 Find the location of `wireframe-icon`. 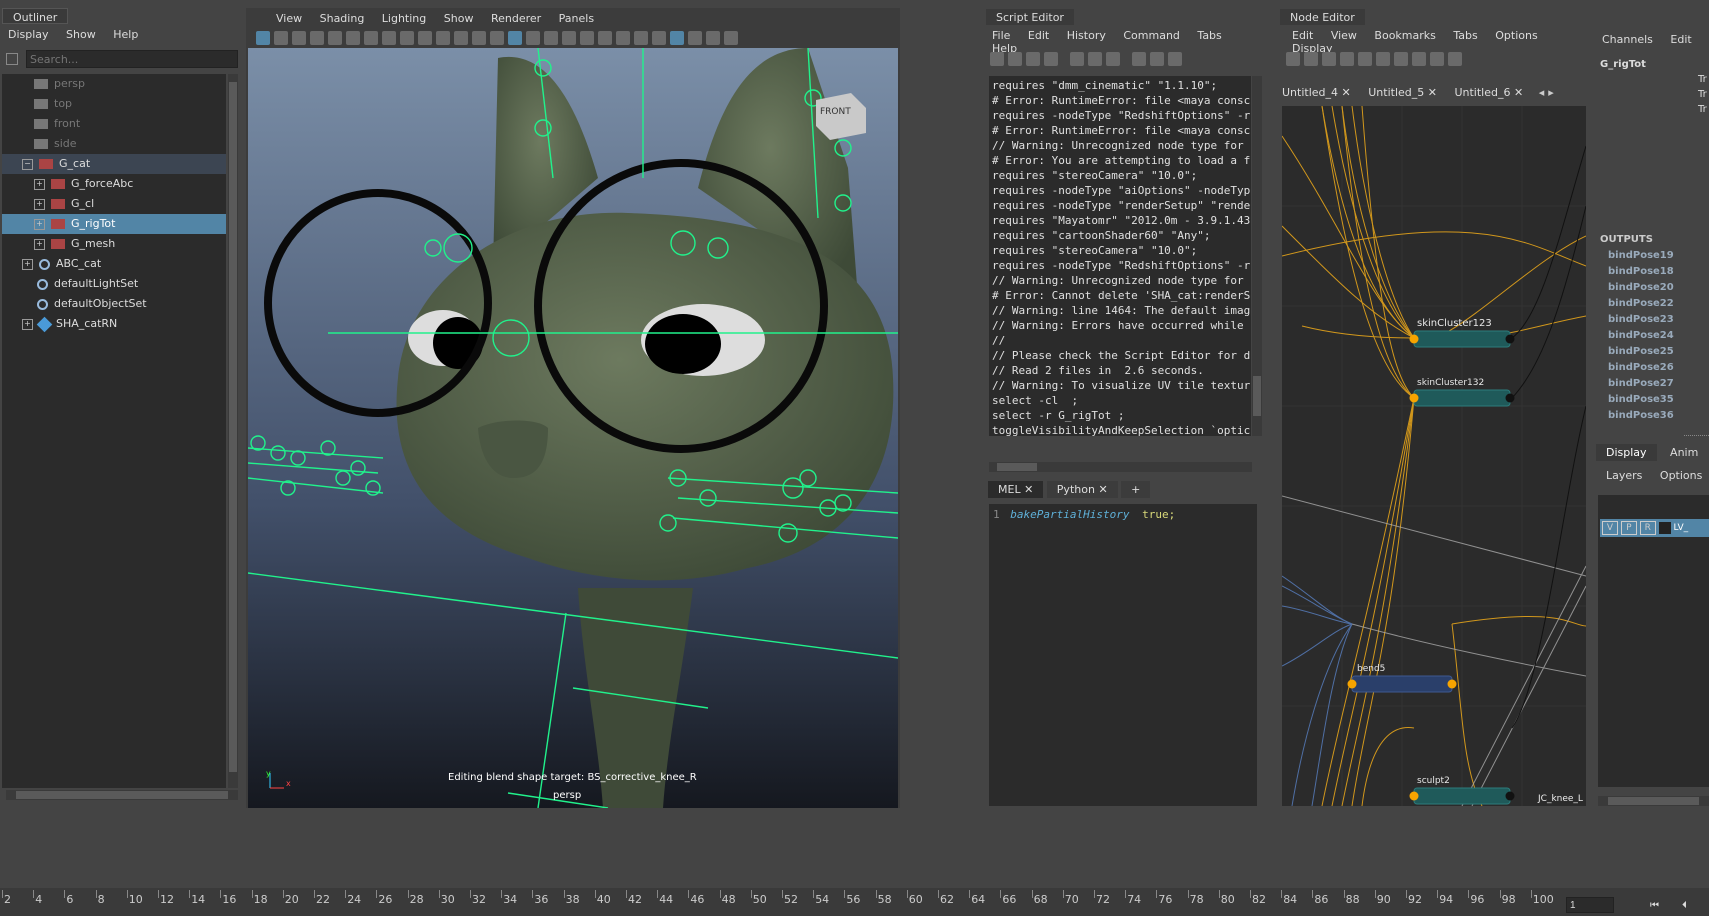

wireframe-icon is located at coordinates (497, 38).